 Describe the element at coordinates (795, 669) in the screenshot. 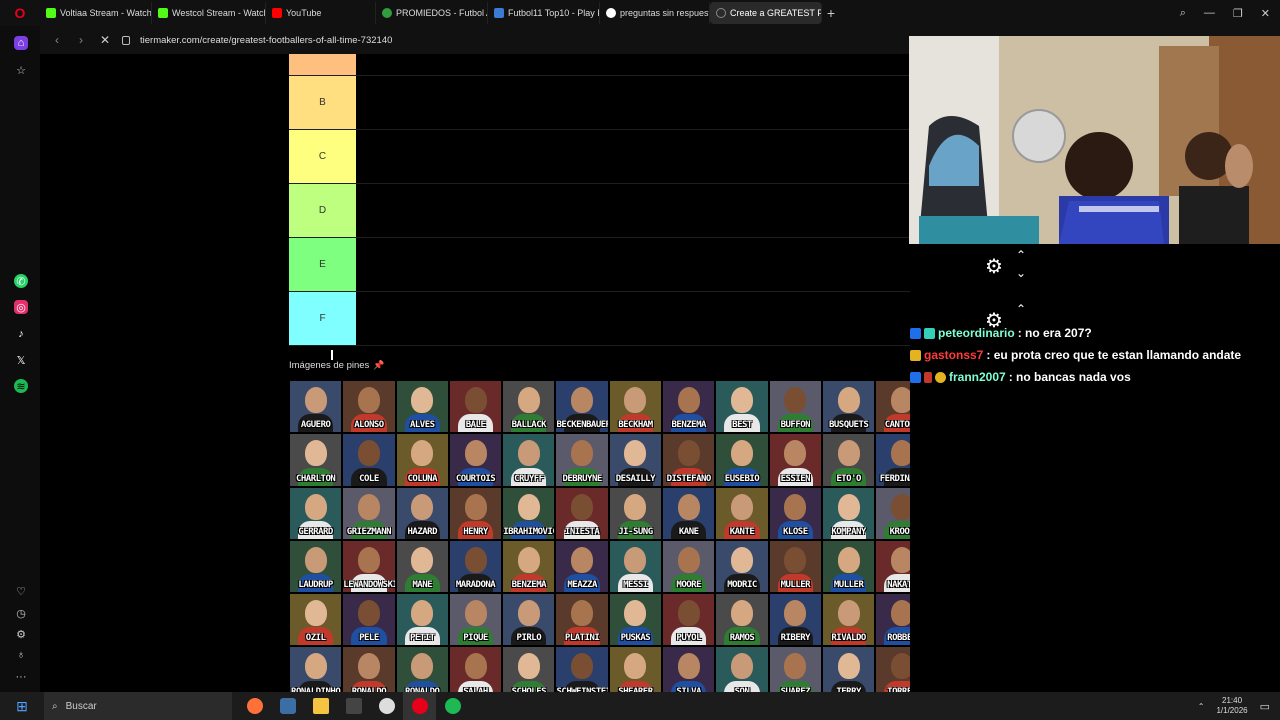

I see `player-card: SUAREZ` at that location.